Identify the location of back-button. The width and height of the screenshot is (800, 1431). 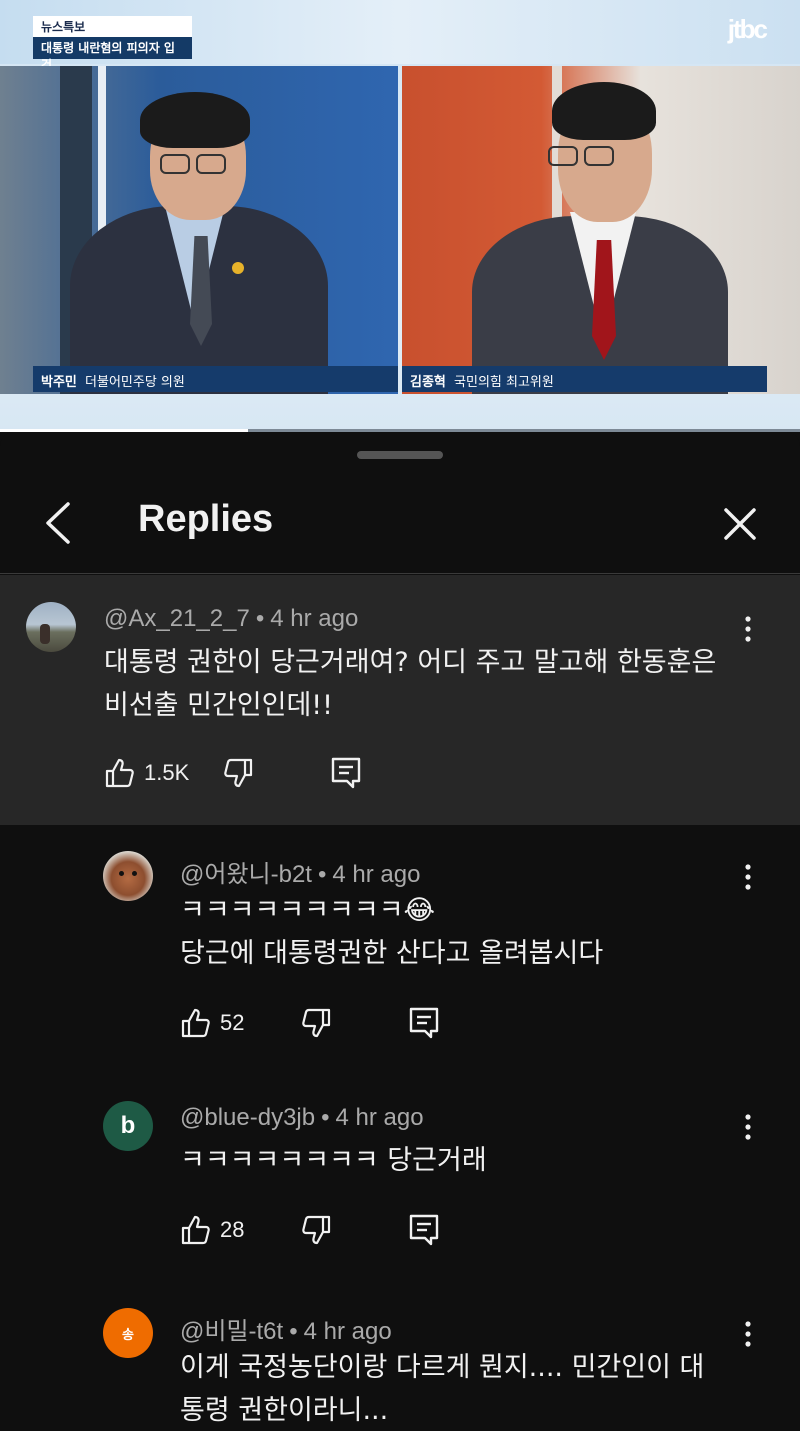
(58, 523).